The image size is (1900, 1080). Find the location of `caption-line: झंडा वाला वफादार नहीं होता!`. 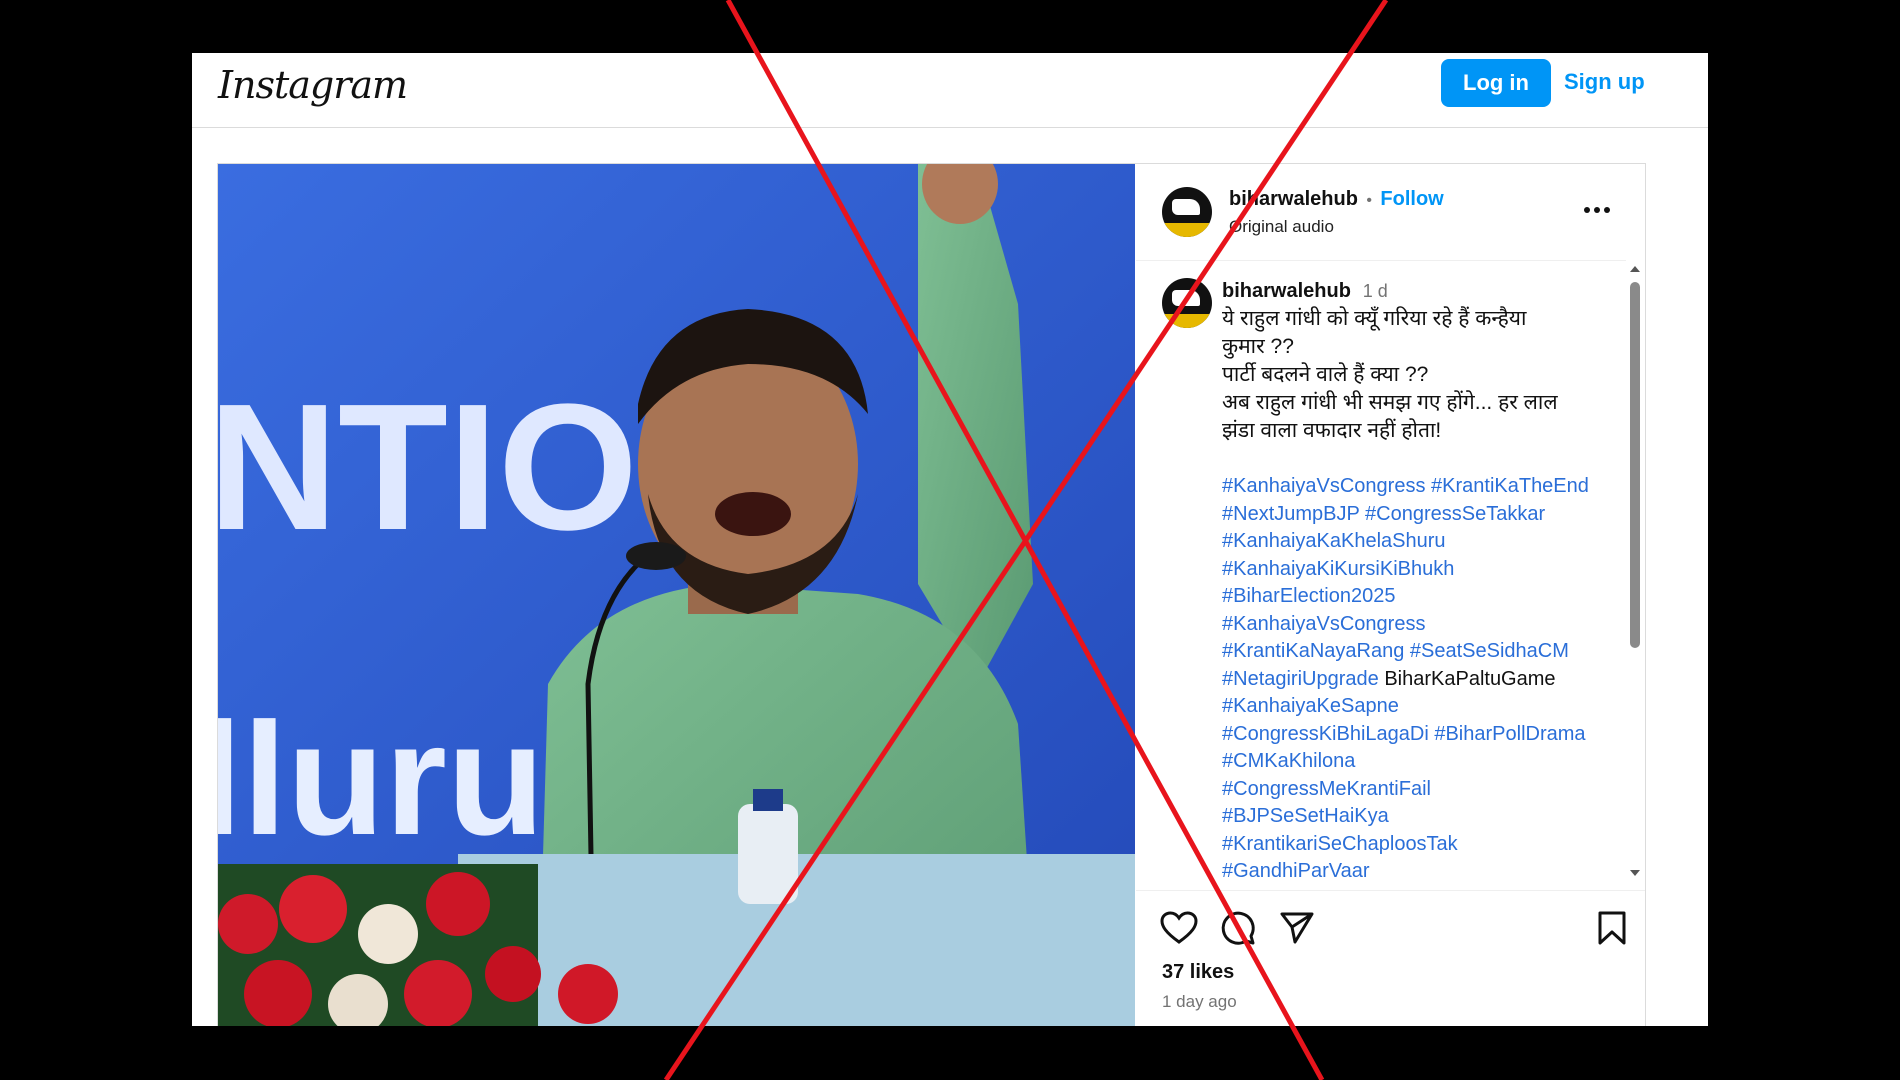

caption-line: झंडा वाला वफादार नहीं होता! is located at coordinates (1332, 430).